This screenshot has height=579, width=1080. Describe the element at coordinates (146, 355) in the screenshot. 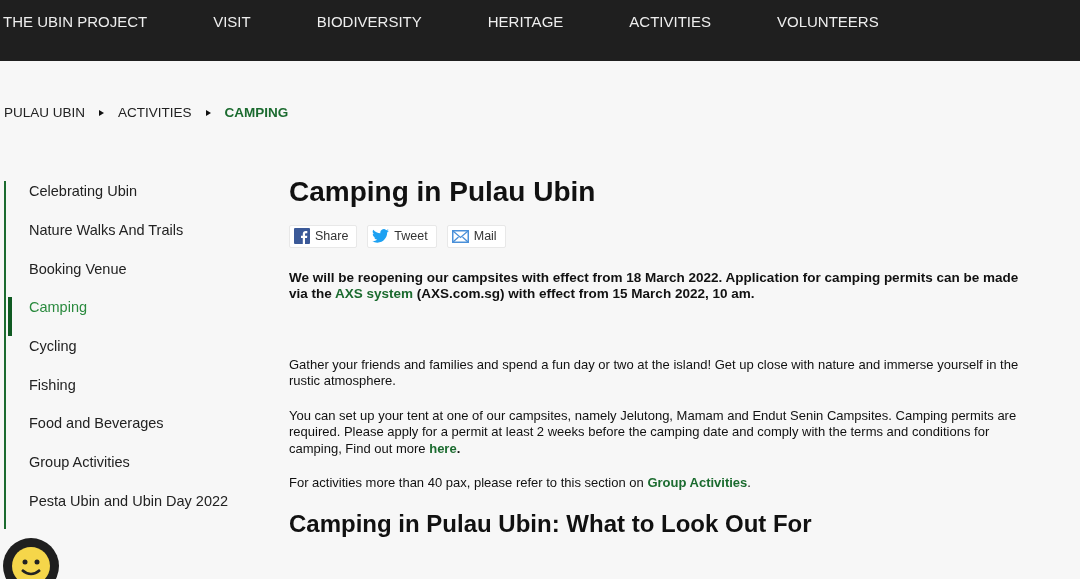

I see `sidebar-item: Cycling` at that location.